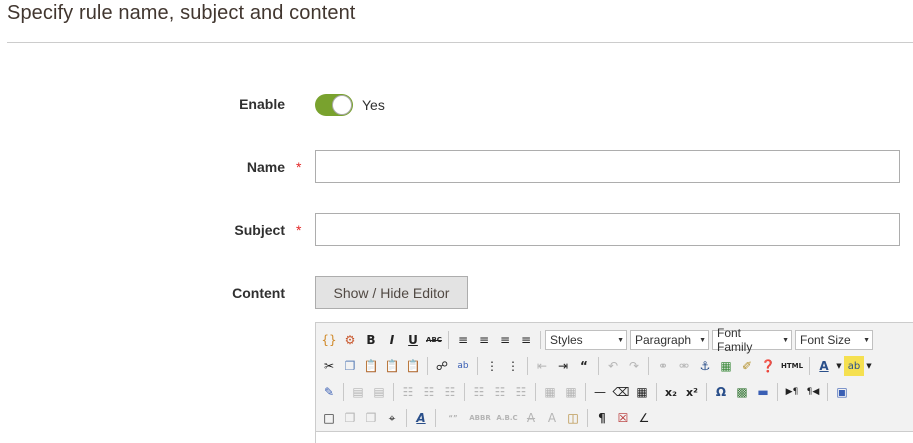  I want to click on bold-icon: B, so click(371, 340).